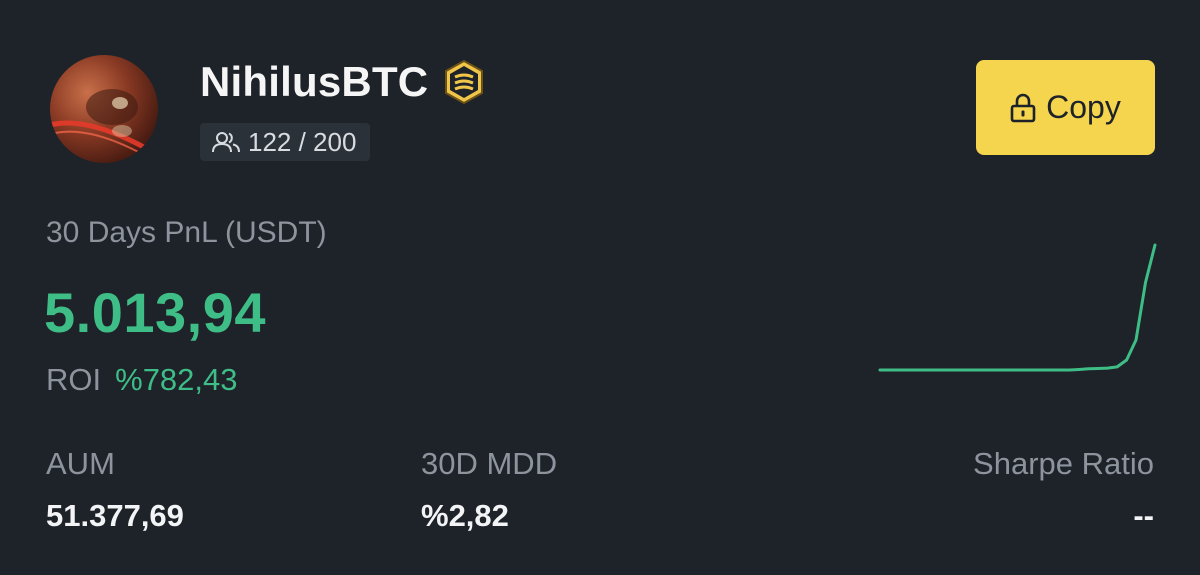 The image size is (1200, 575). Describe the element at coordinates (314, 82) in the screenshot. I see `trader-name: NihilusBTC` at that location.